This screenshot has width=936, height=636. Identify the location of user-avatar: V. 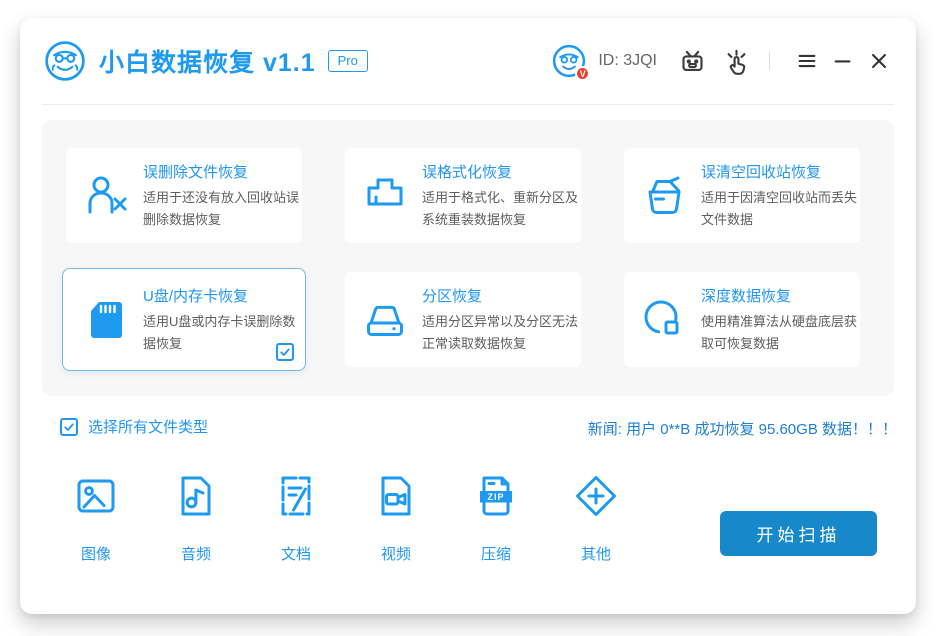
(571, 62).